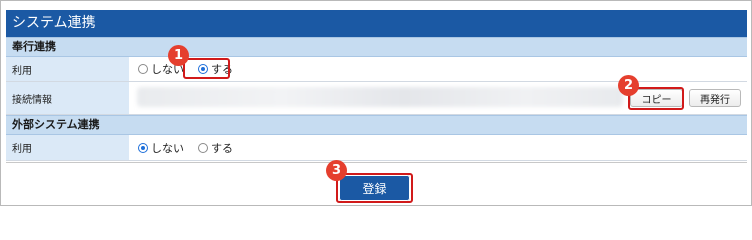  What do you see at coordinates (628, 85) in the screenshot?
I see `callout-badge-2: 2` at bounding box center [628, 85].